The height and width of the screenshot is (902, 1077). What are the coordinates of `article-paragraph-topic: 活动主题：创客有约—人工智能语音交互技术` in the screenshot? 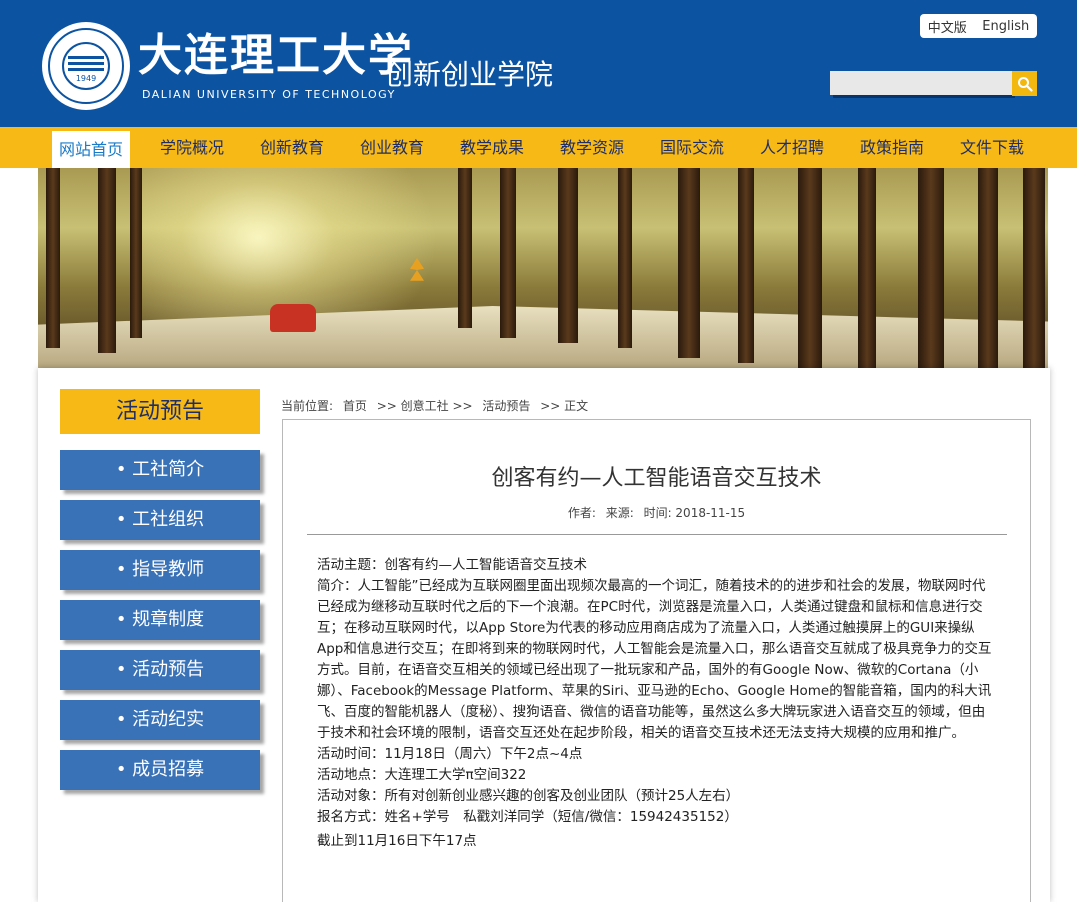 It's located at (452, 565).